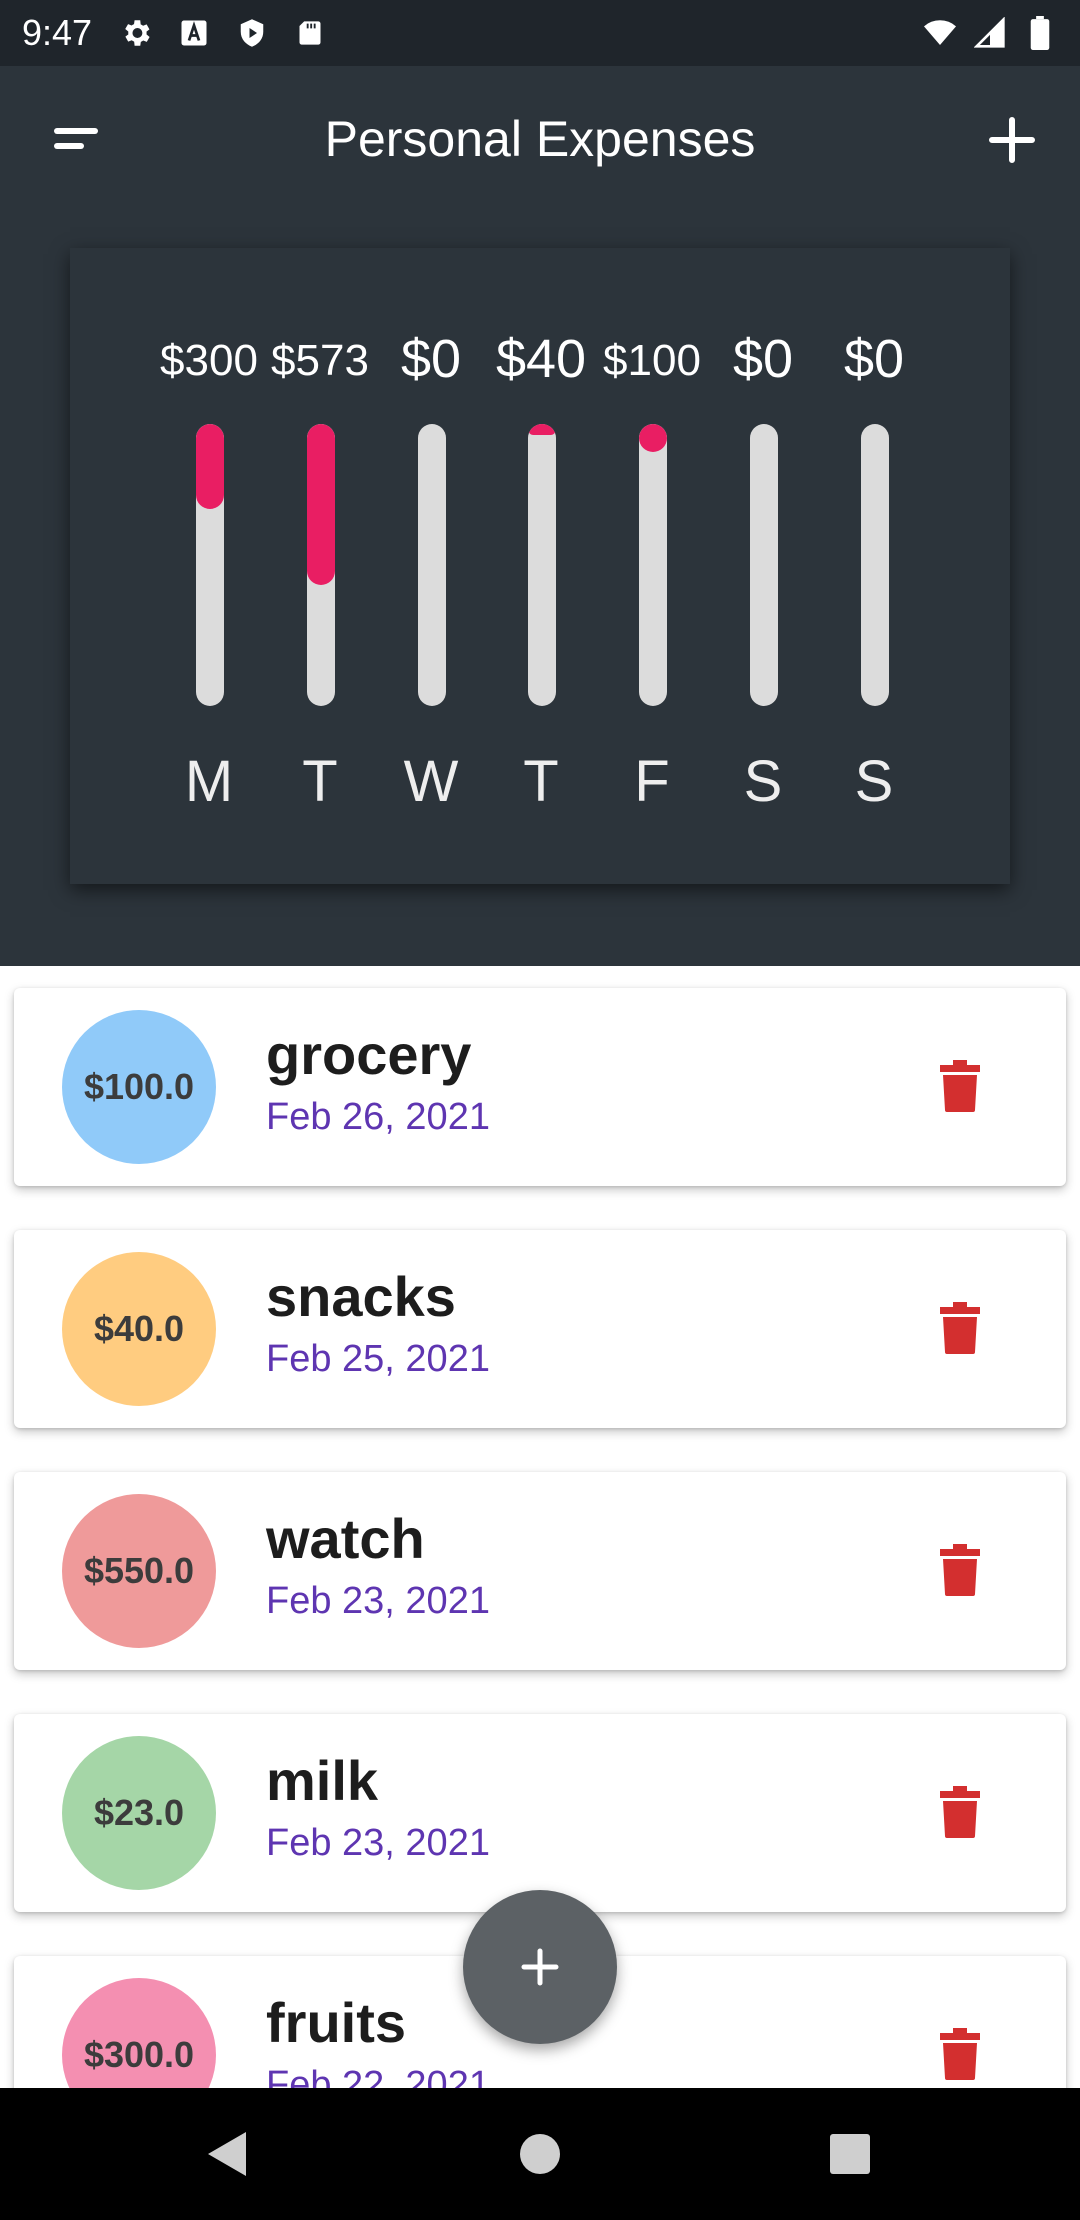 This screenshot has width=1080, height=2220. I want to click on transaction-title: milk, so click(322, 1780).